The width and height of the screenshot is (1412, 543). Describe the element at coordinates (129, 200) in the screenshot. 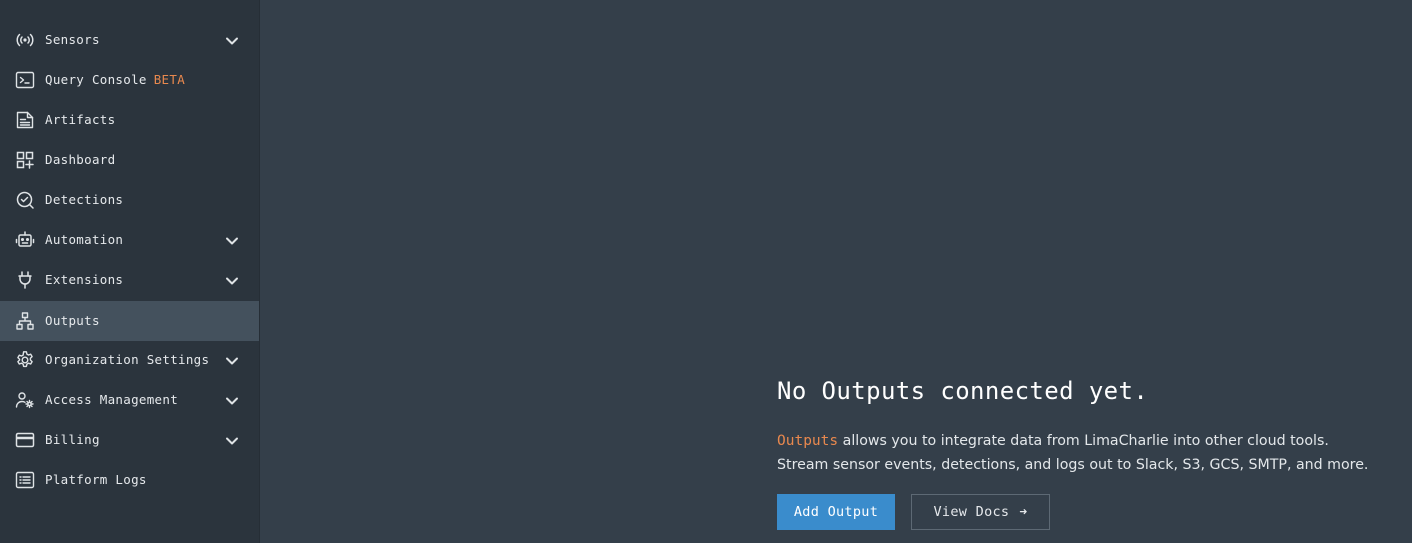

I see `sidebar-item-detections: Detections` at that location.